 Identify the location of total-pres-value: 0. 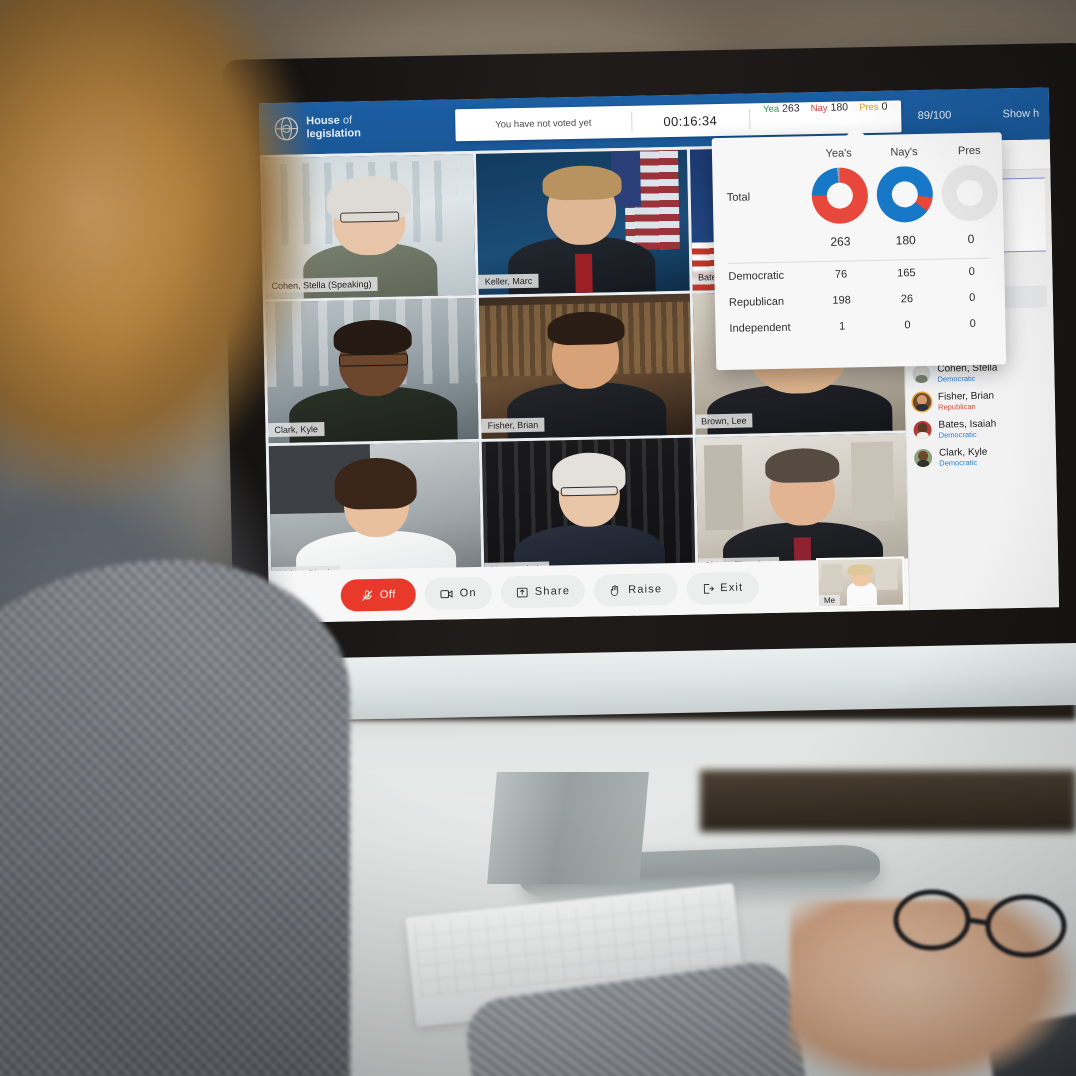
(971, 239).